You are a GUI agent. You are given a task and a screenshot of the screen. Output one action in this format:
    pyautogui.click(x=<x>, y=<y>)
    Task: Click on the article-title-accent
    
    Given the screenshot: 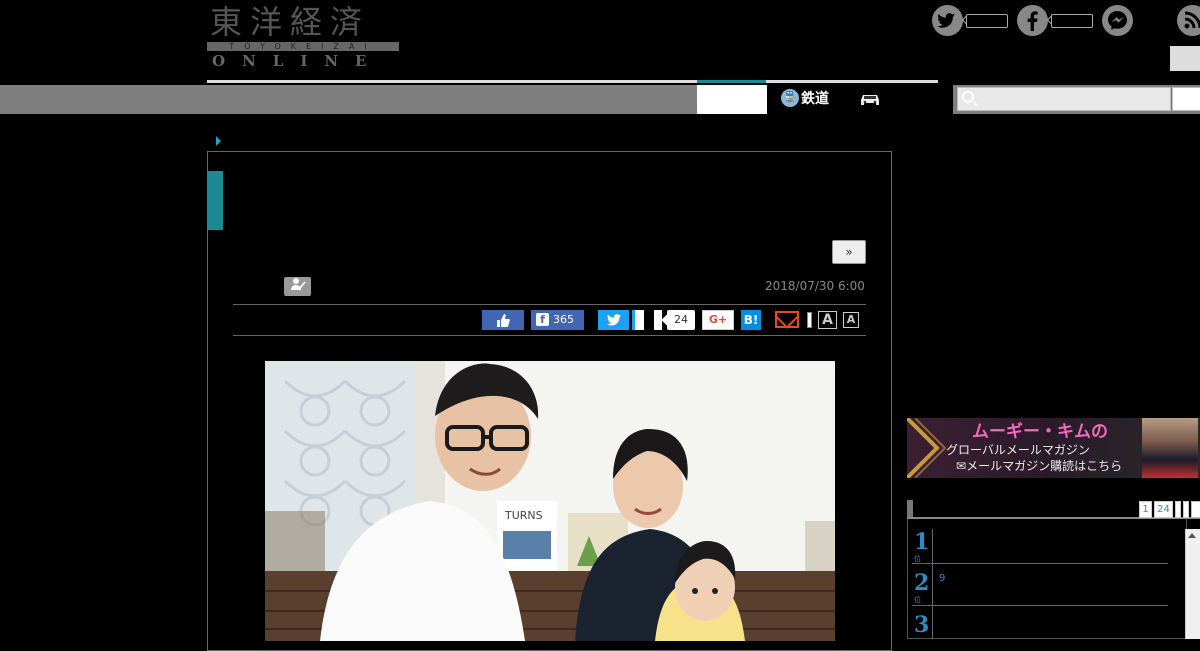 What is the action you would take?
    pyautogui.click(x=215, y=200)
    